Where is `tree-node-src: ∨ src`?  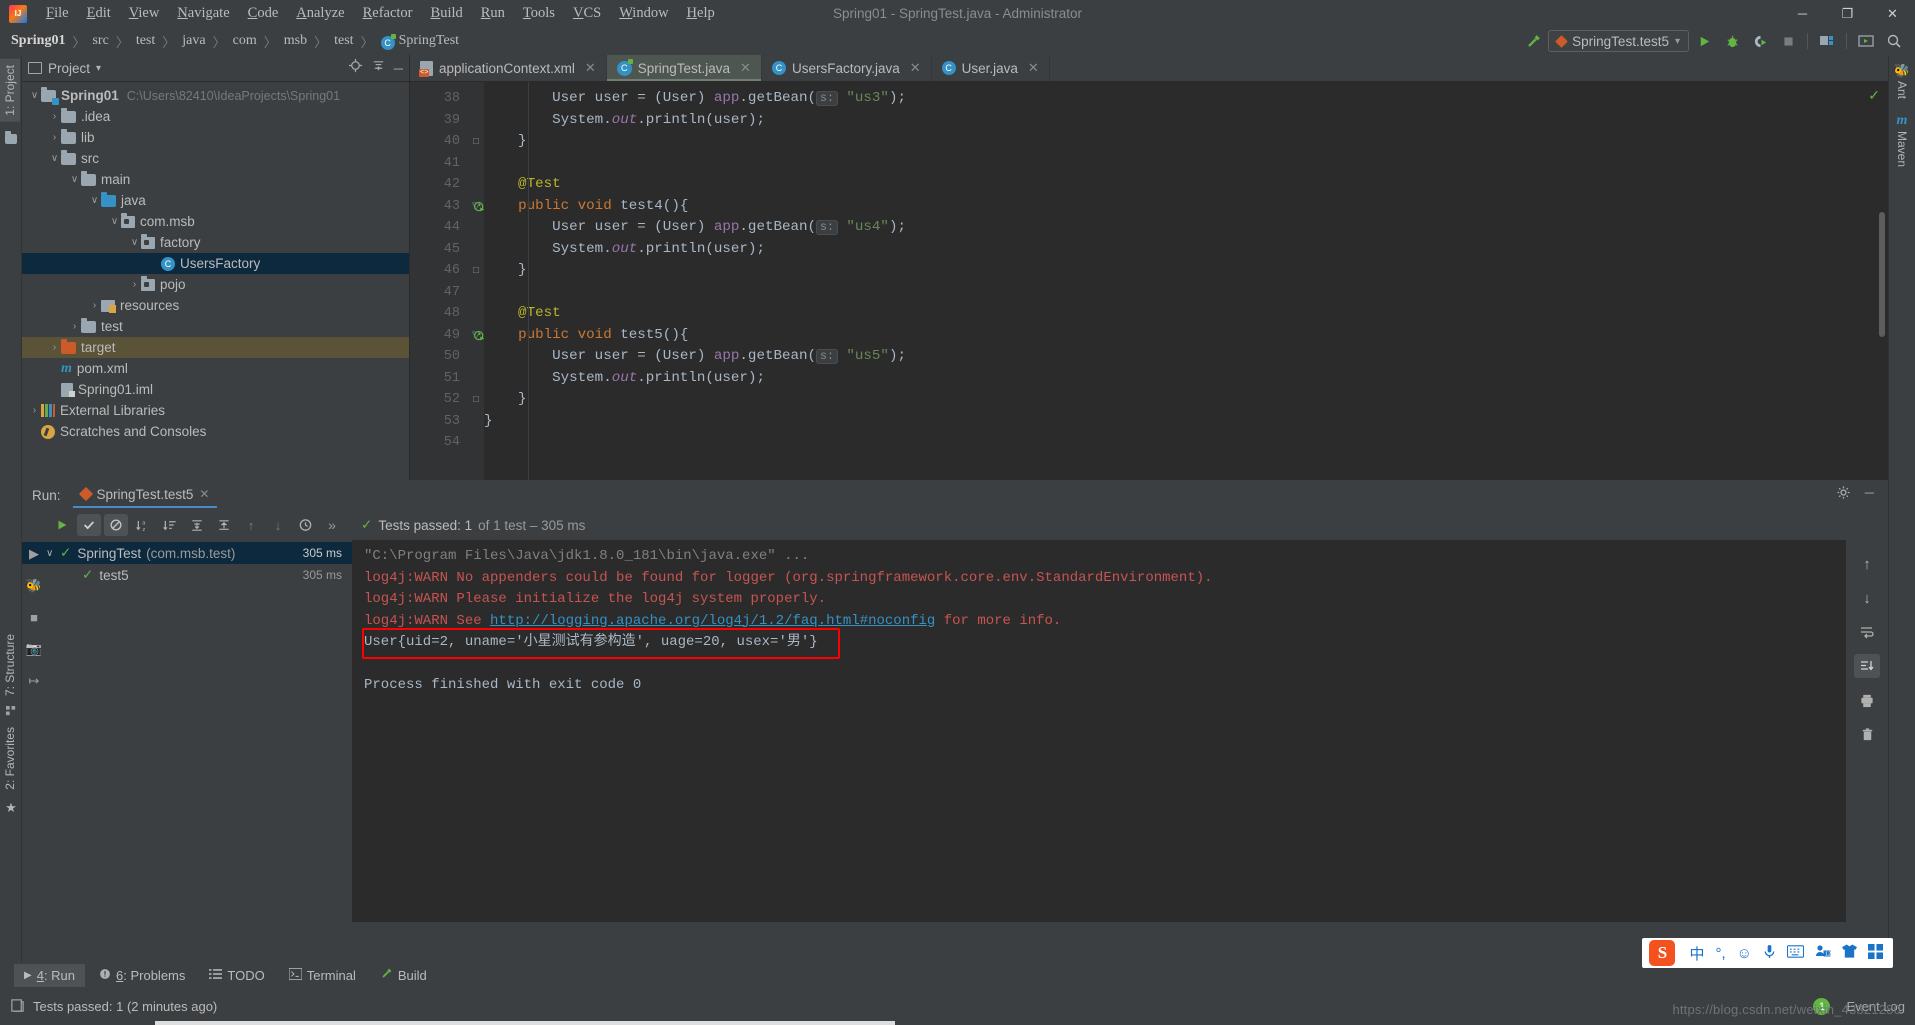 tree-node-src: ∨ src is located at coordinates (215, 158).